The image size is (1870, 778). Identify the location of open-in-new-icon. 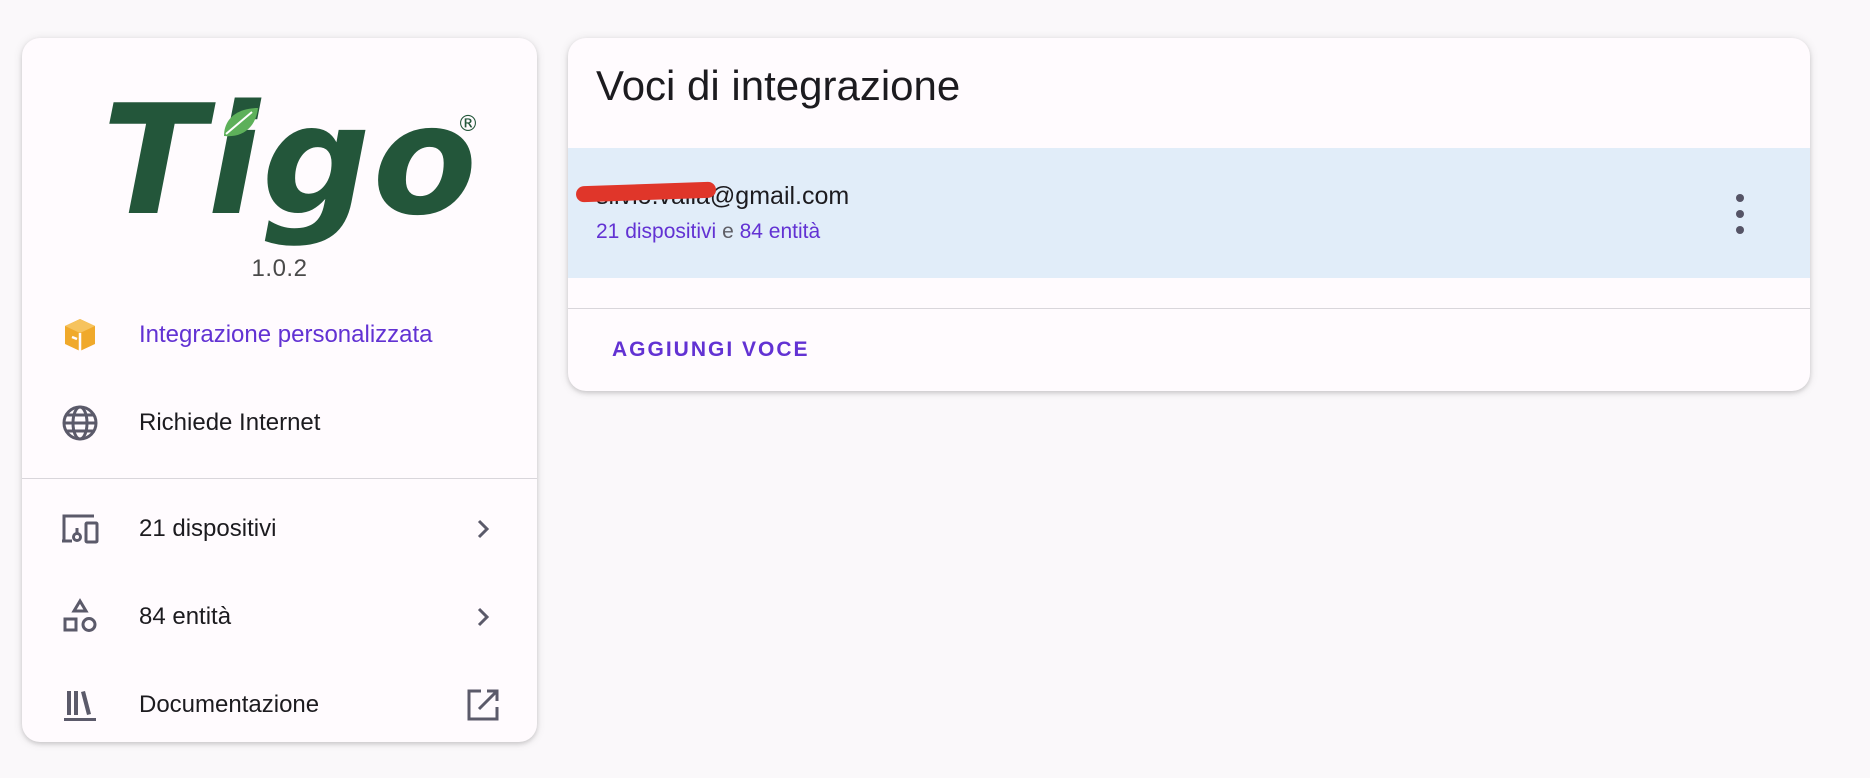
(483, 705).